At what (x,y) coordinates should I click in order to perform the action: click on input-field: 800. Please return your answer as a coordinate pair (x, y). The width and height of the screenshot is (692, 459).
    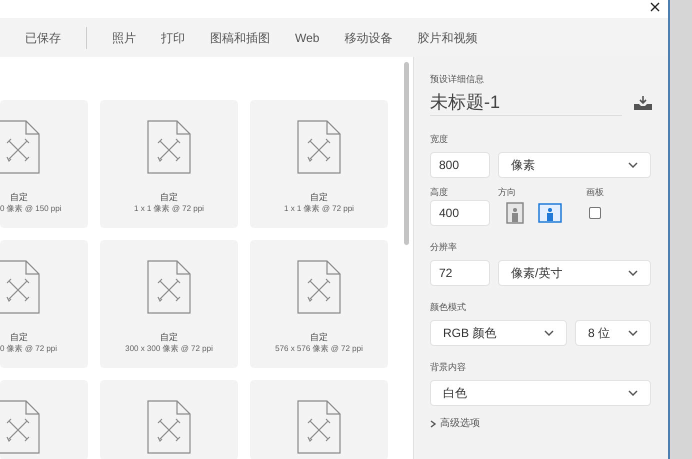
    Looking at the image, I should click on (460, 165).